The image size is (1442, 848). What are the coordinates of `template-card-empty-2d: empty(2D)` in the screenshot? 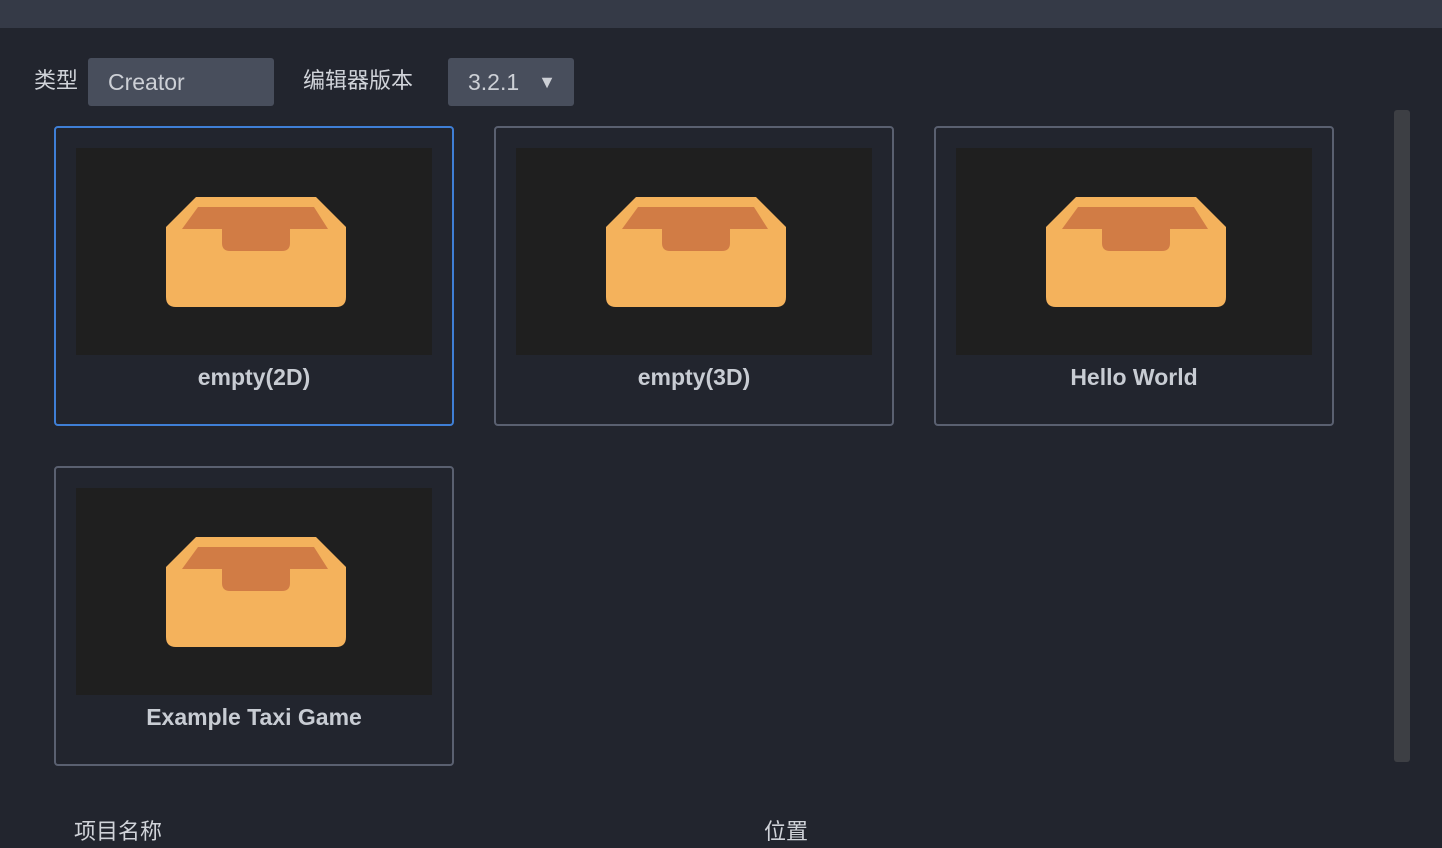 It's located at (254, 276).